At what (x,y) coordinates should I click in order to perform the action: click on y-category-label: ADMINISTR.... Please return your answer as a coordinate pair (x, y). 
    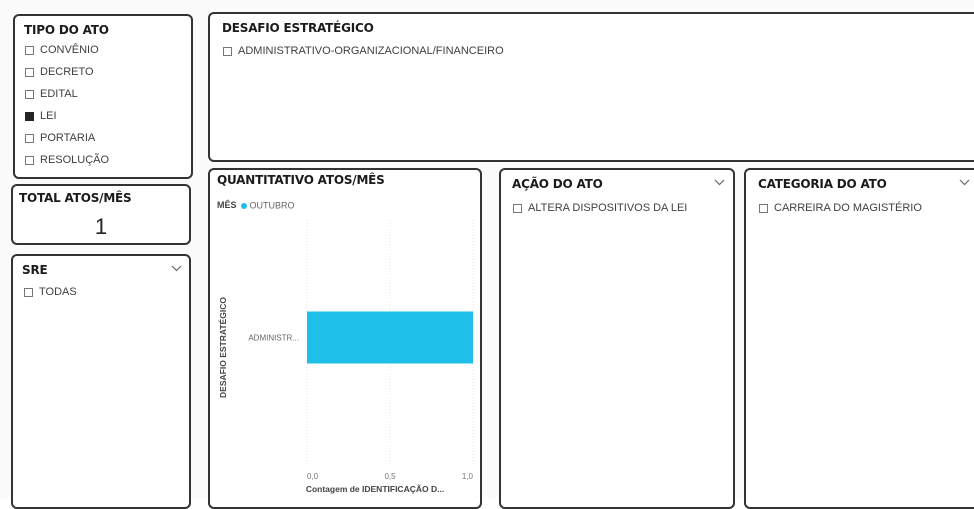
    Looking at the image, I should click on (273, 338).